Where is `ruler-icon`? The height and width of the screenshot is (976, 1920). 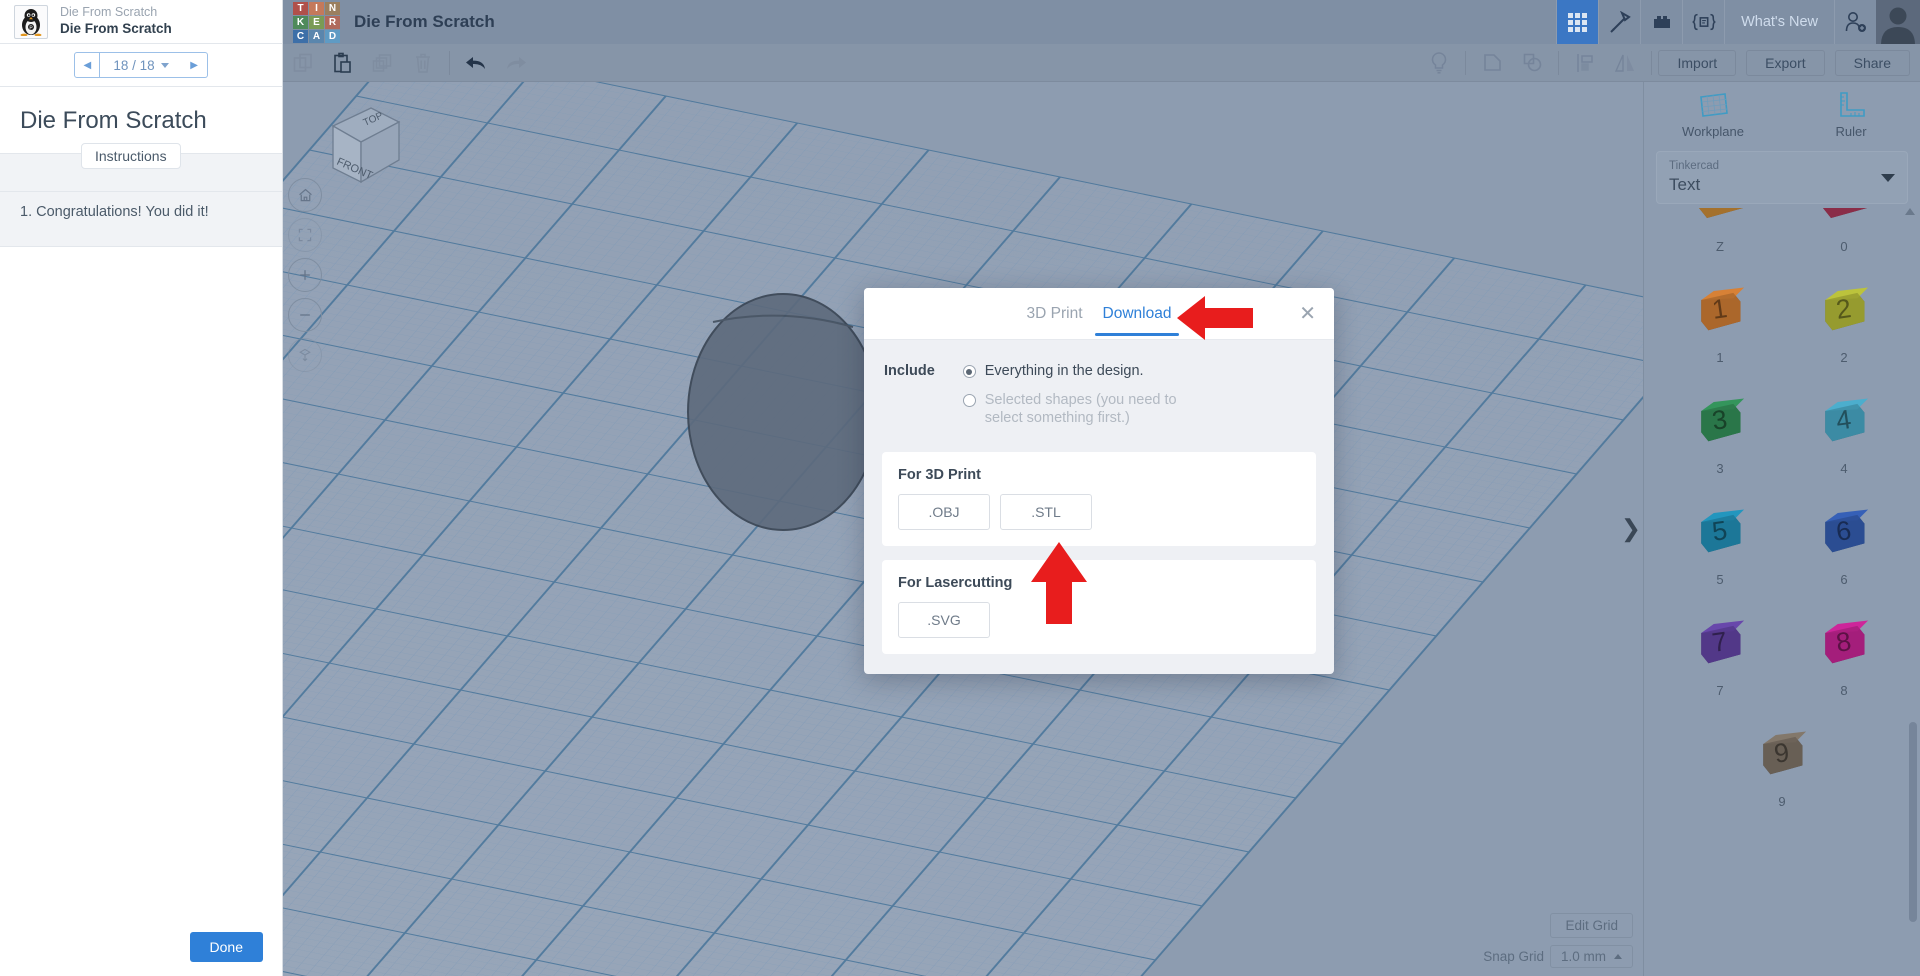 ruler-icon is located at coordinates (1852, 104).